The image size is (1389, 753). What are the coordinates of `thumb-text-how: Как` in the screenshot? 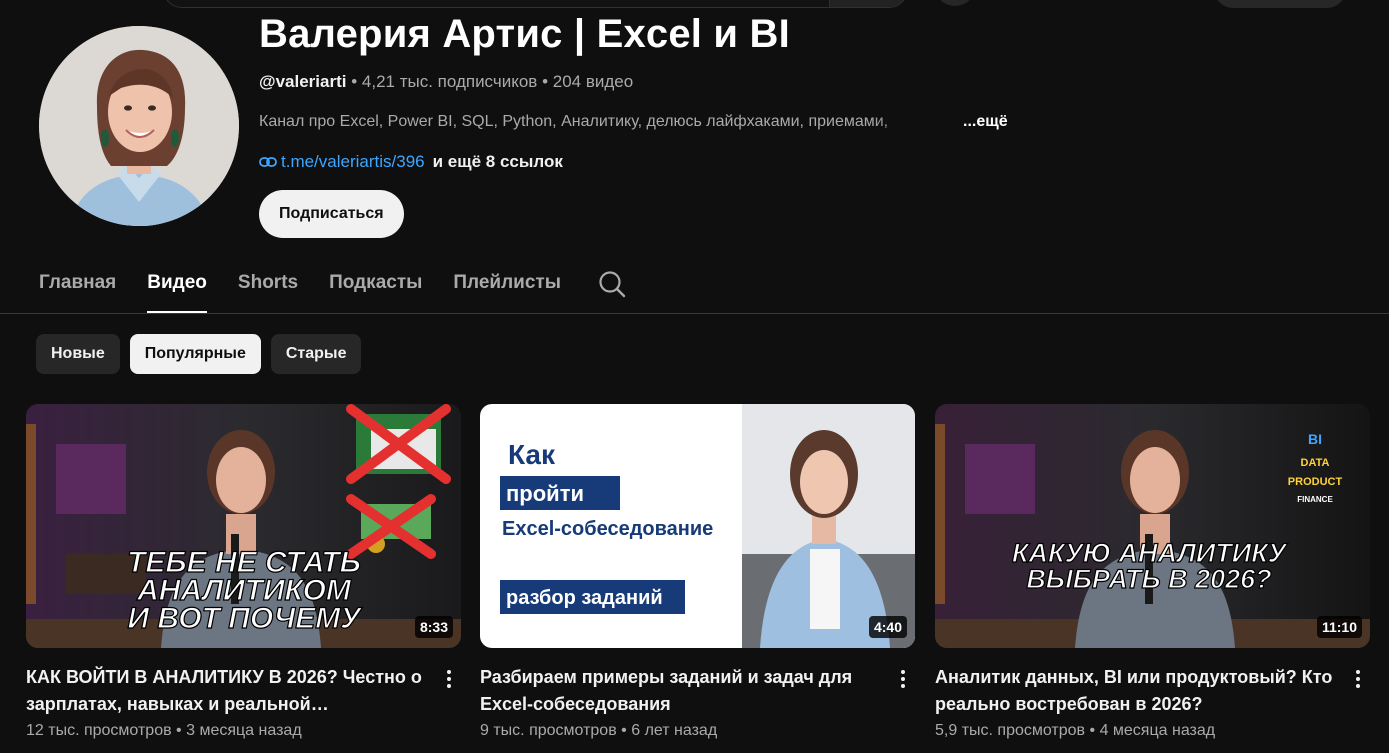 It's located at (532, 454).